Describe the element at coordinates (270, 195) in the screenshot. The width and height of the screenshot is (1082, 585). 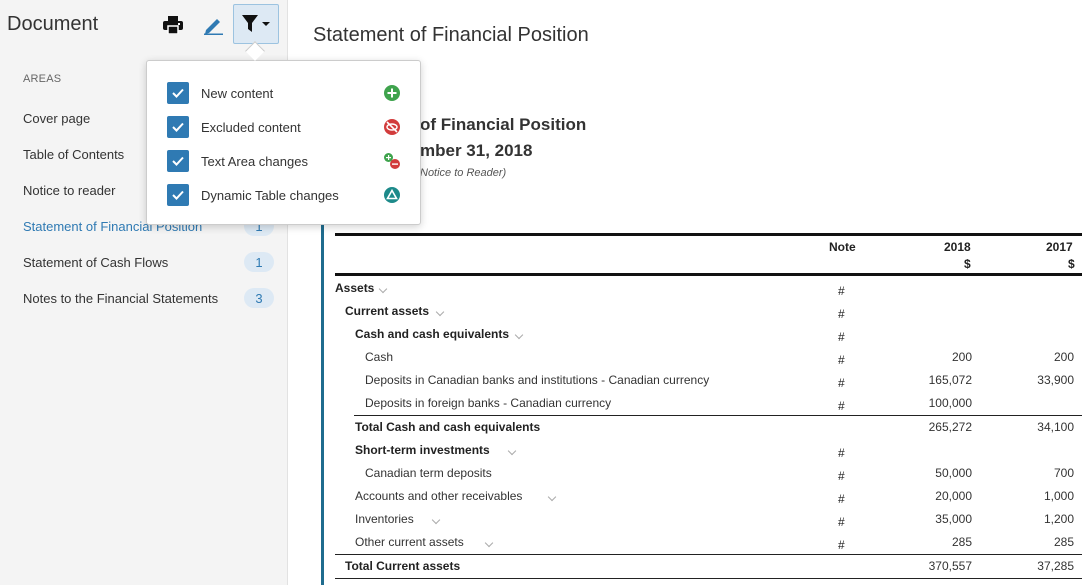
I see `option-label: Dynamic Table changes` at that location.